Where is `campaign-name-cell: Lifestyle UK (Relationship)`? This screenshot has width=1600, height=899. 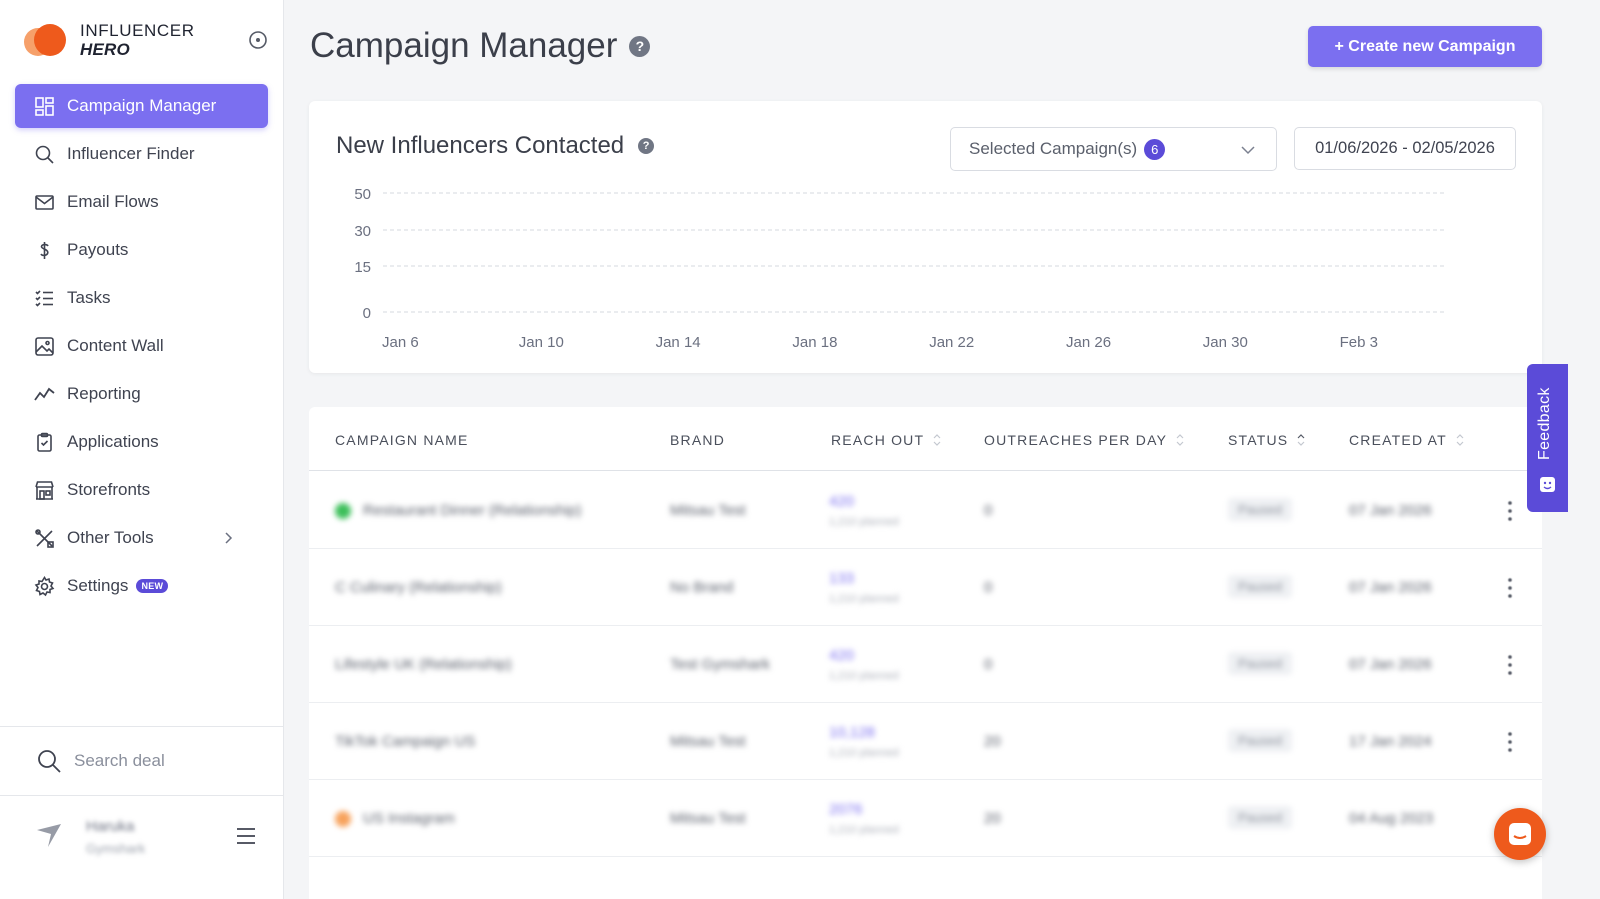 campaign-name-cell: Lifestyle UK (Relationship) is located at coordinates (423, 664).